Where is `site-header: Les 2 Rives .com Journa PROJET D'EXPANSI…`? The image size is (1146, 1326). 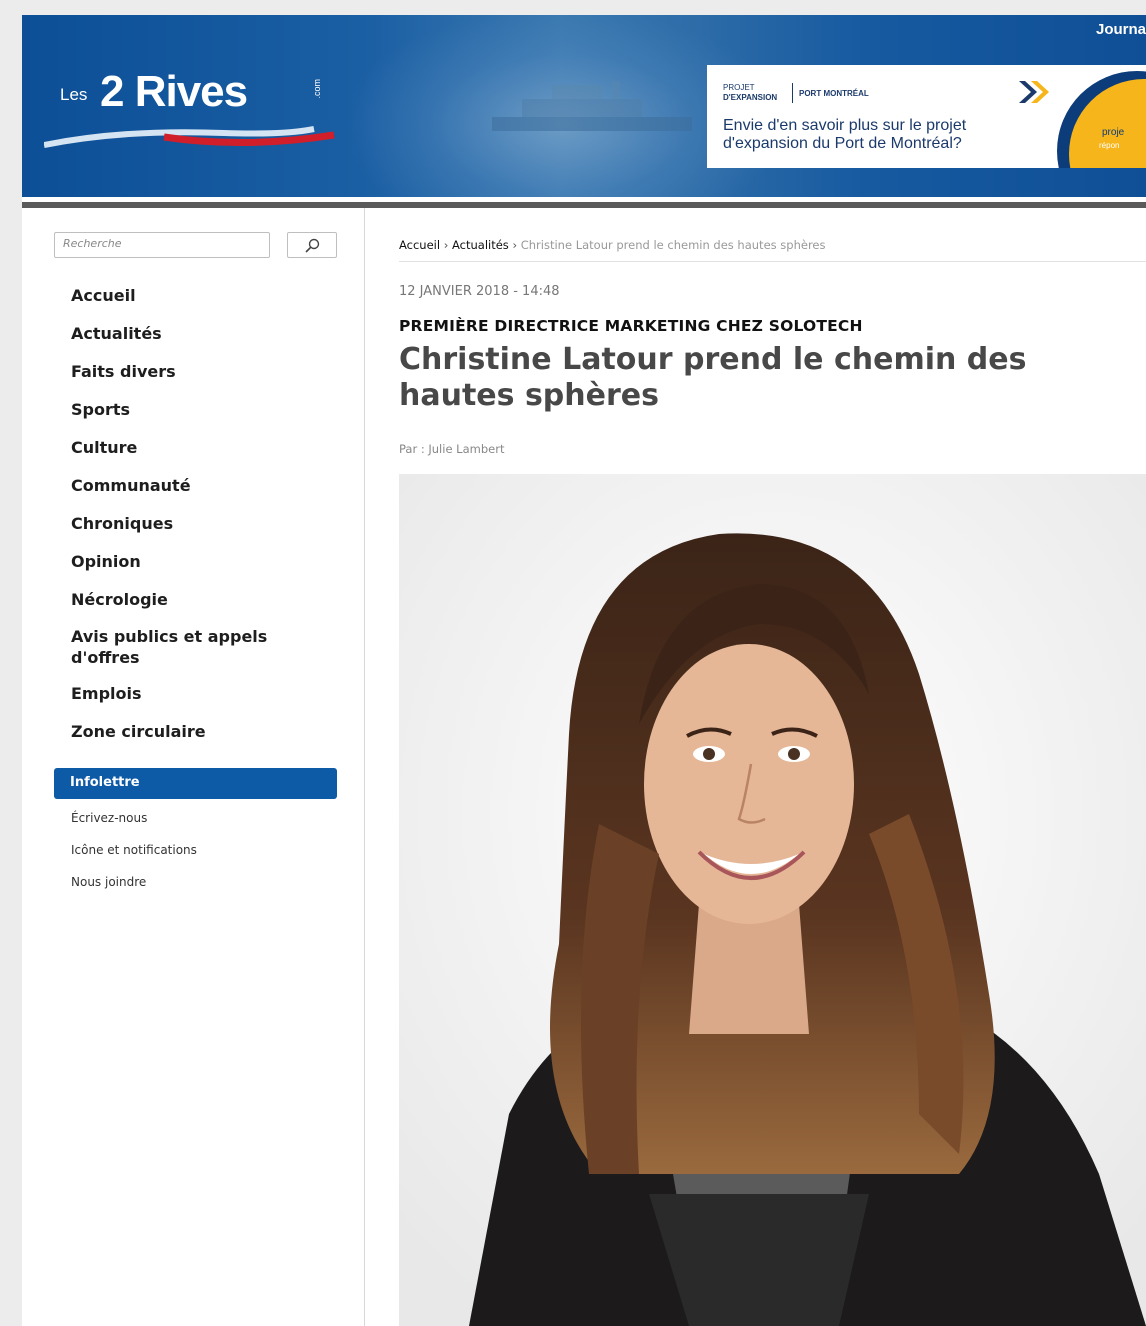 site-header: Les 2 Rives .com Journa PROJET D'EXPANSI… is located at coordinates (584, 106).